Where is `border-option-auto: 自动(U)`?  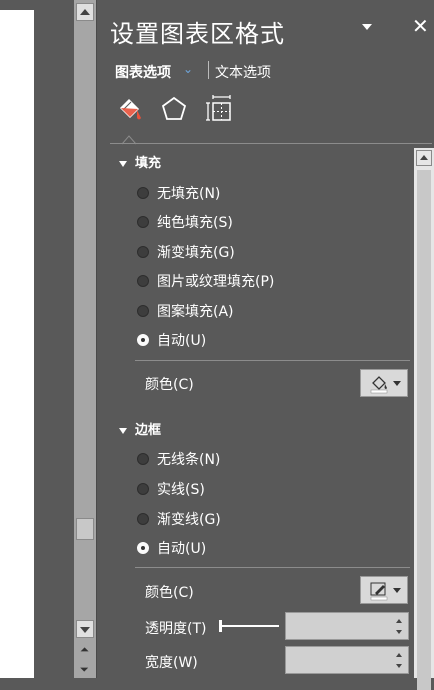
border-option-auto: 自动(U) is located at coordinates (171, 548).